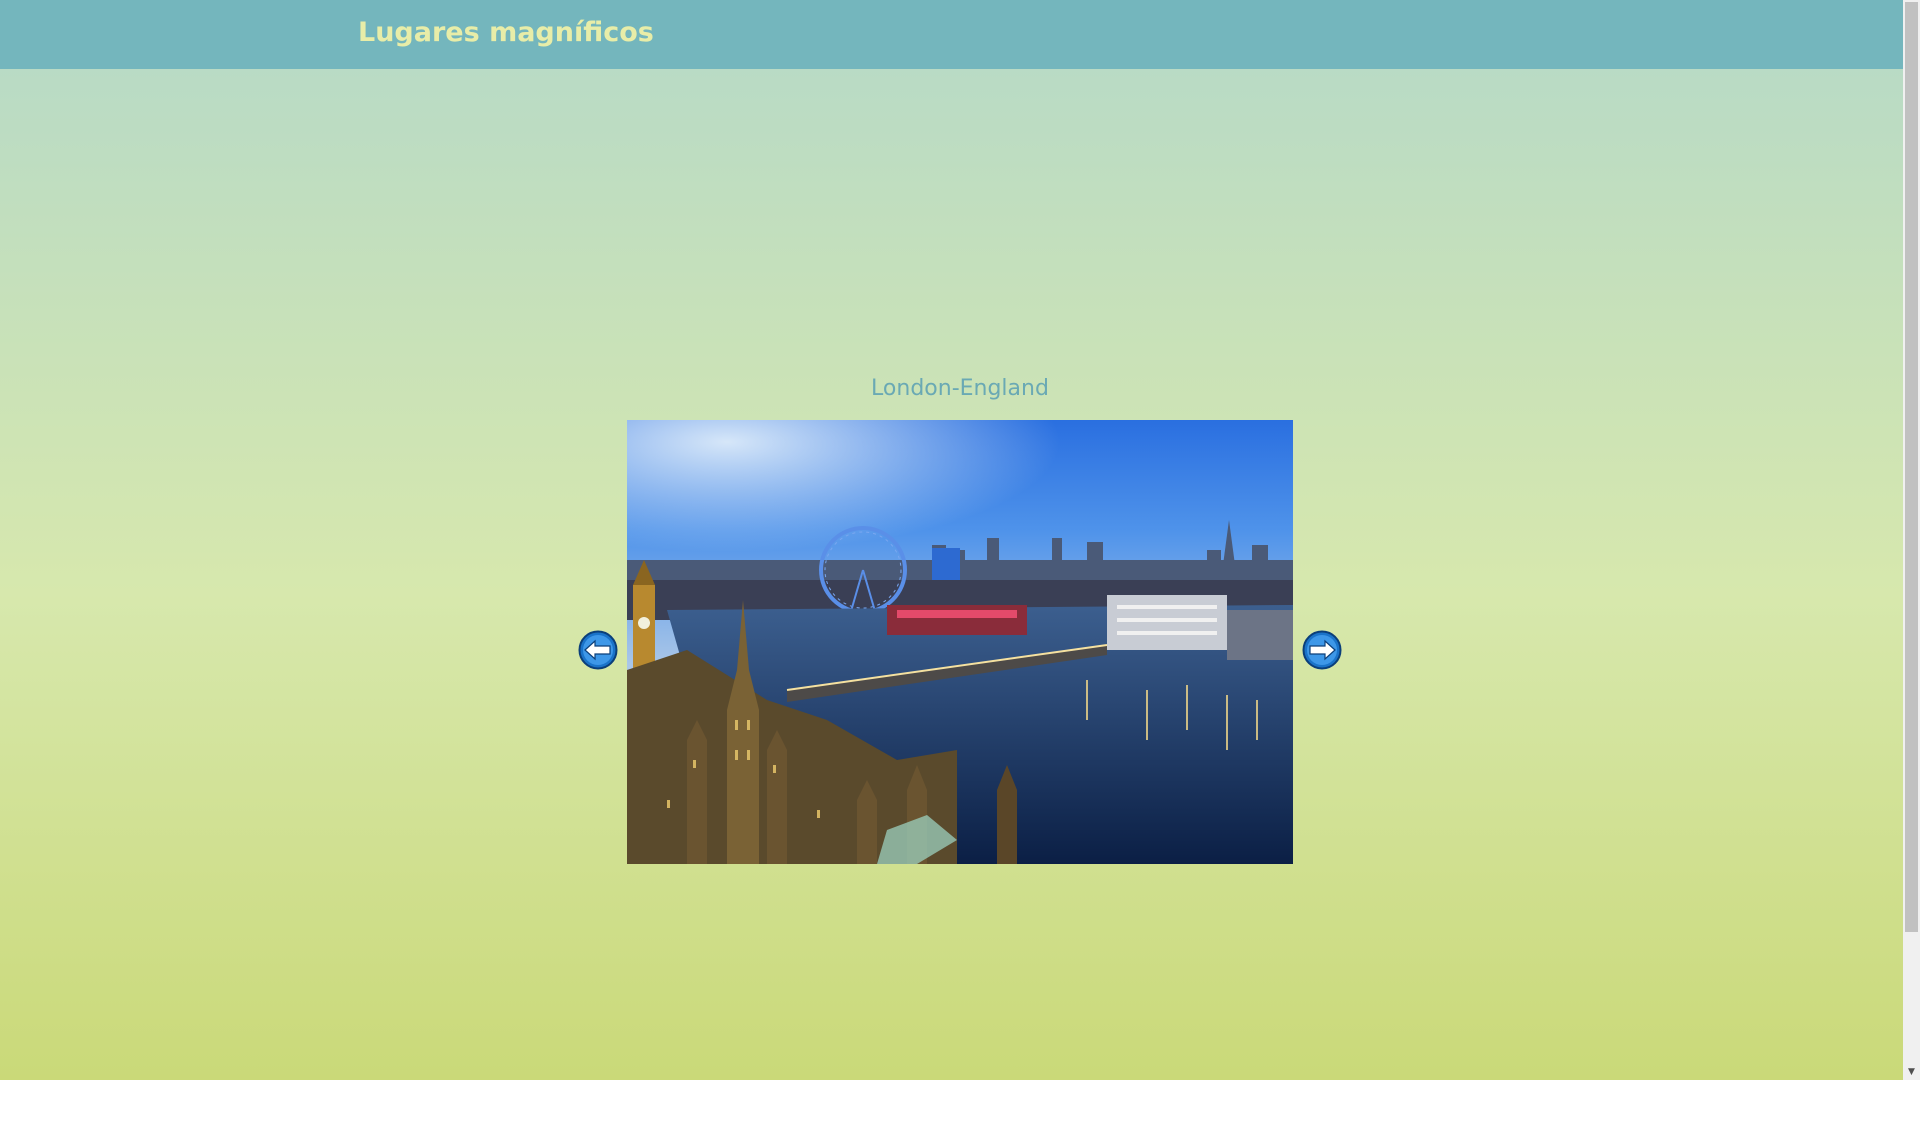  I want to click on previous-slide-button, so click(598, 650).